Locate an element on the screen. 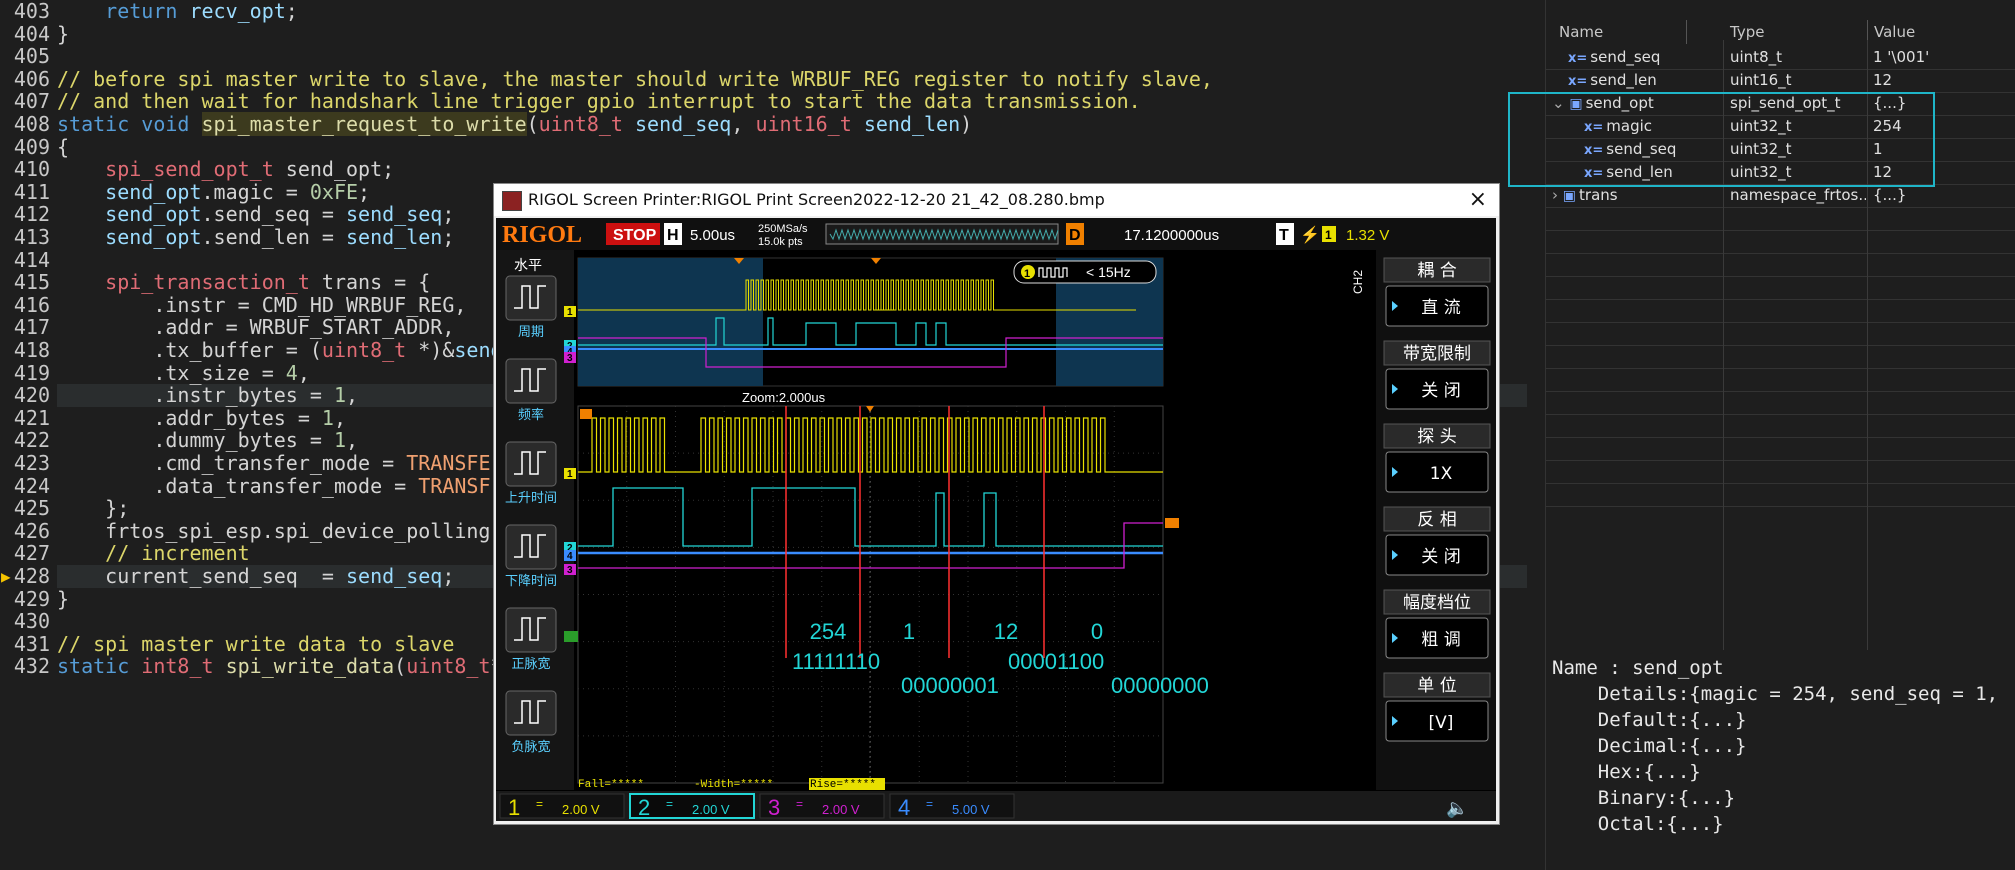 The height and width of the screenshot is (870, 2015). coupling-icon: = is located at coordinates (539, 804).